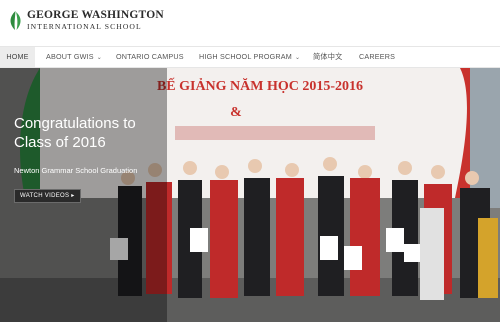 The width and height of the screenshot is (500, 322). What do you see at coordinates (95, 15) in the screenshot?
I see `logo-school-name: GEORGE WASHINGTON` at bounding box center [95, 15].